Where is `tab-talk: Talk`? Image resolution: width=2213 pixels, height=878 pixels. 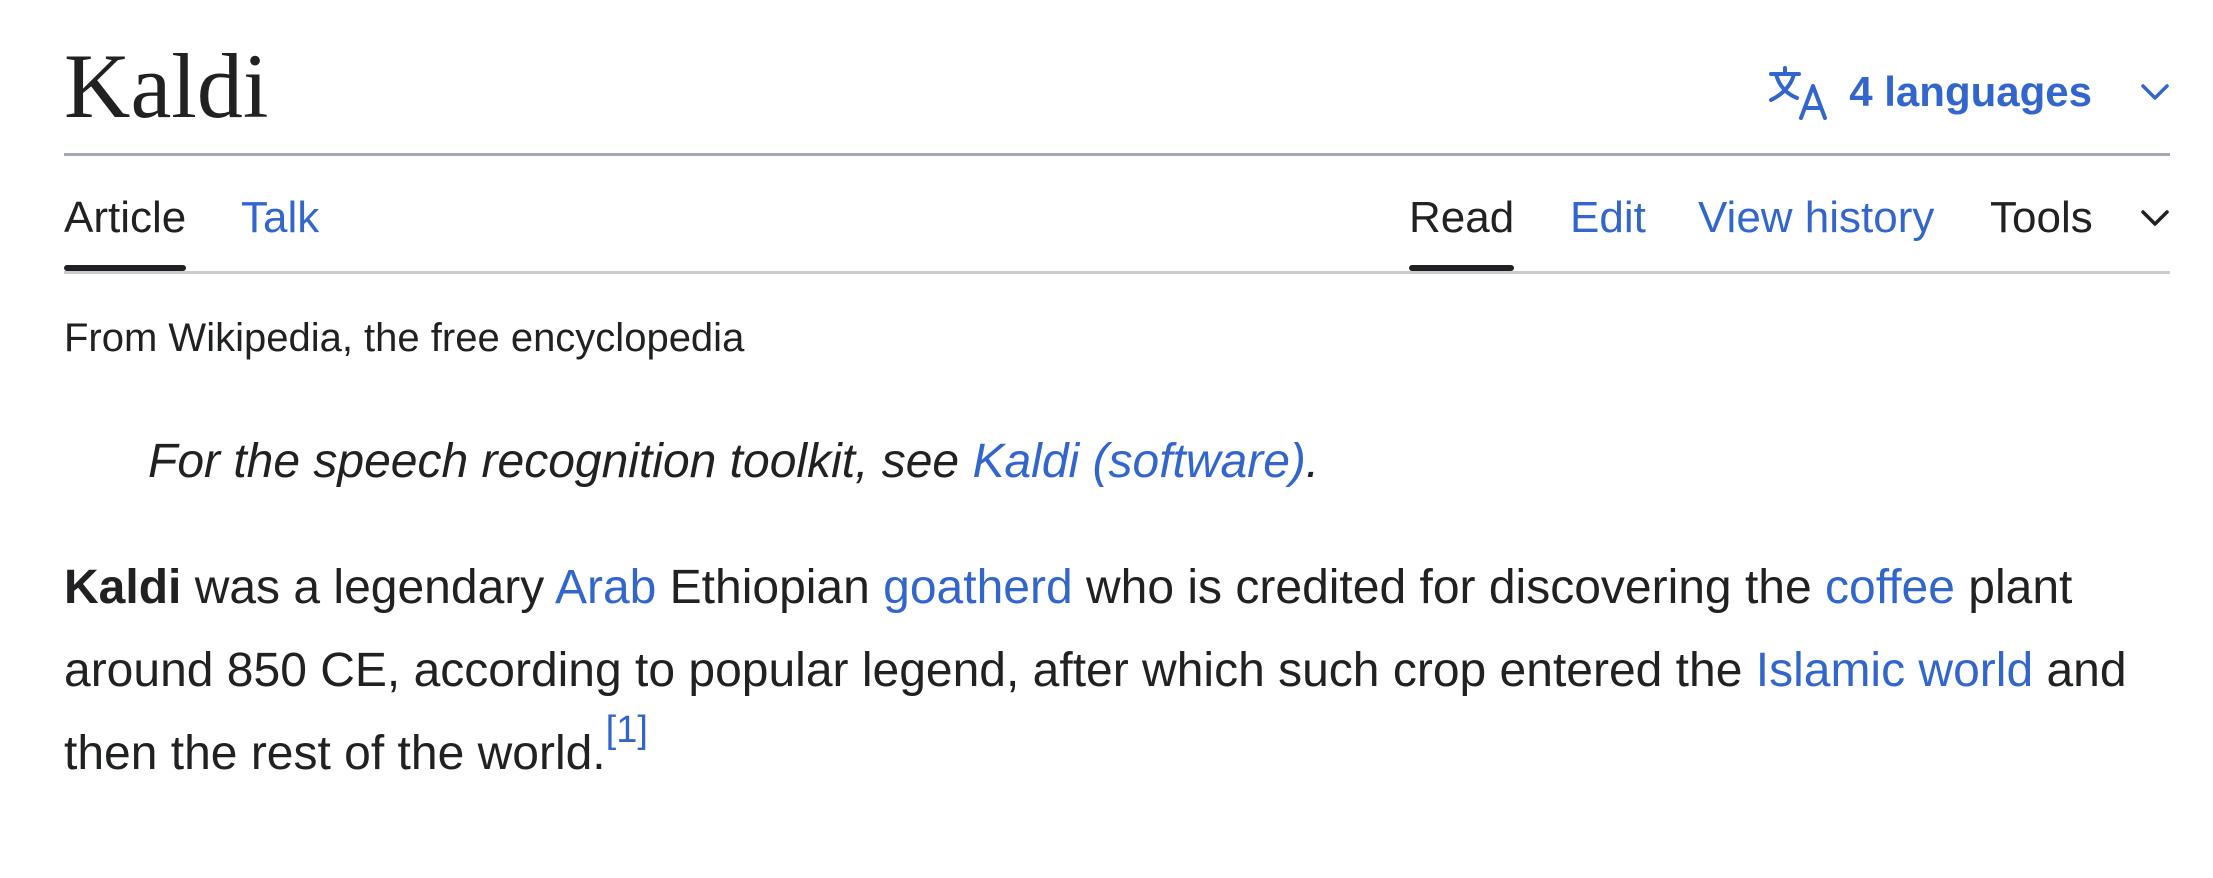
tab-talk: Talk is located at coordinates (280, 232).